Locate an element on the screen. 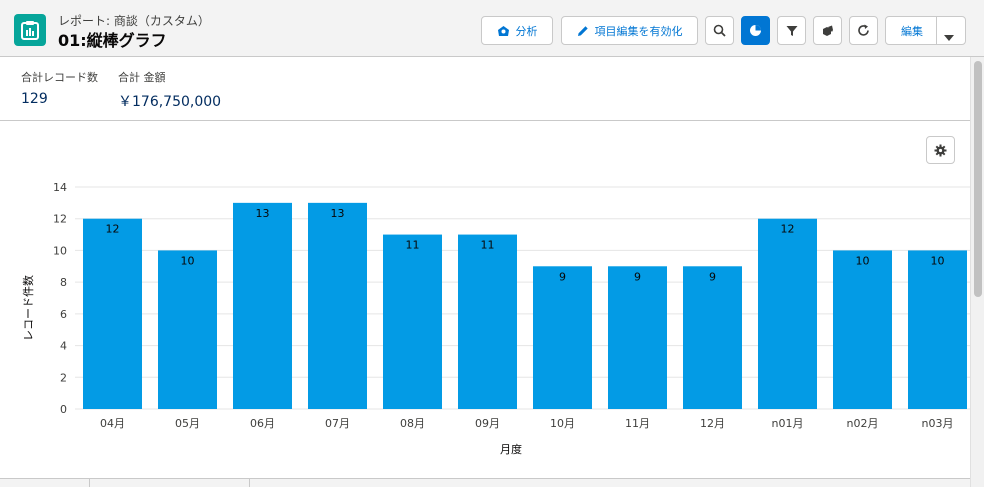 This screenshot has width=984, height=487. enable-field-edit-label: 項目編集を有効化 is located at coordinates (638, 31).